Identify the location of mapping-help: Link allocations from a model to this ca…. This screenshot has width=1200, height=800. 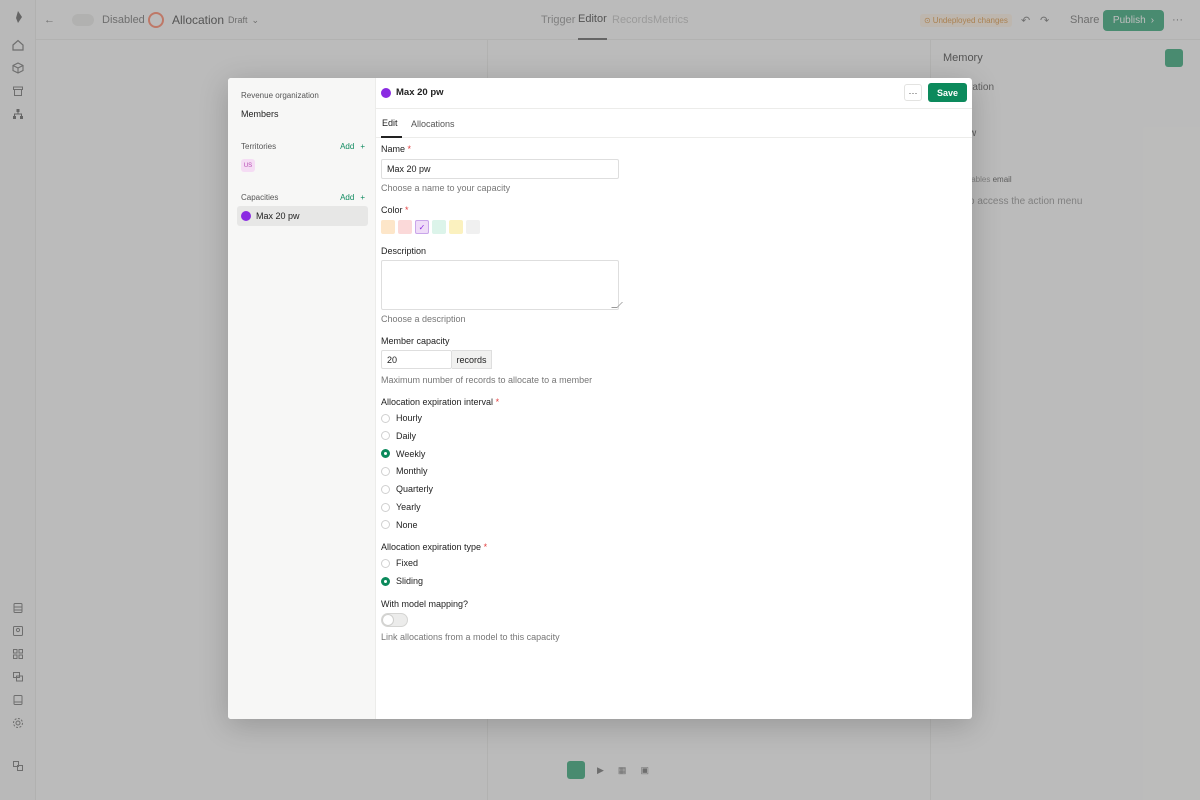
(470, 637).